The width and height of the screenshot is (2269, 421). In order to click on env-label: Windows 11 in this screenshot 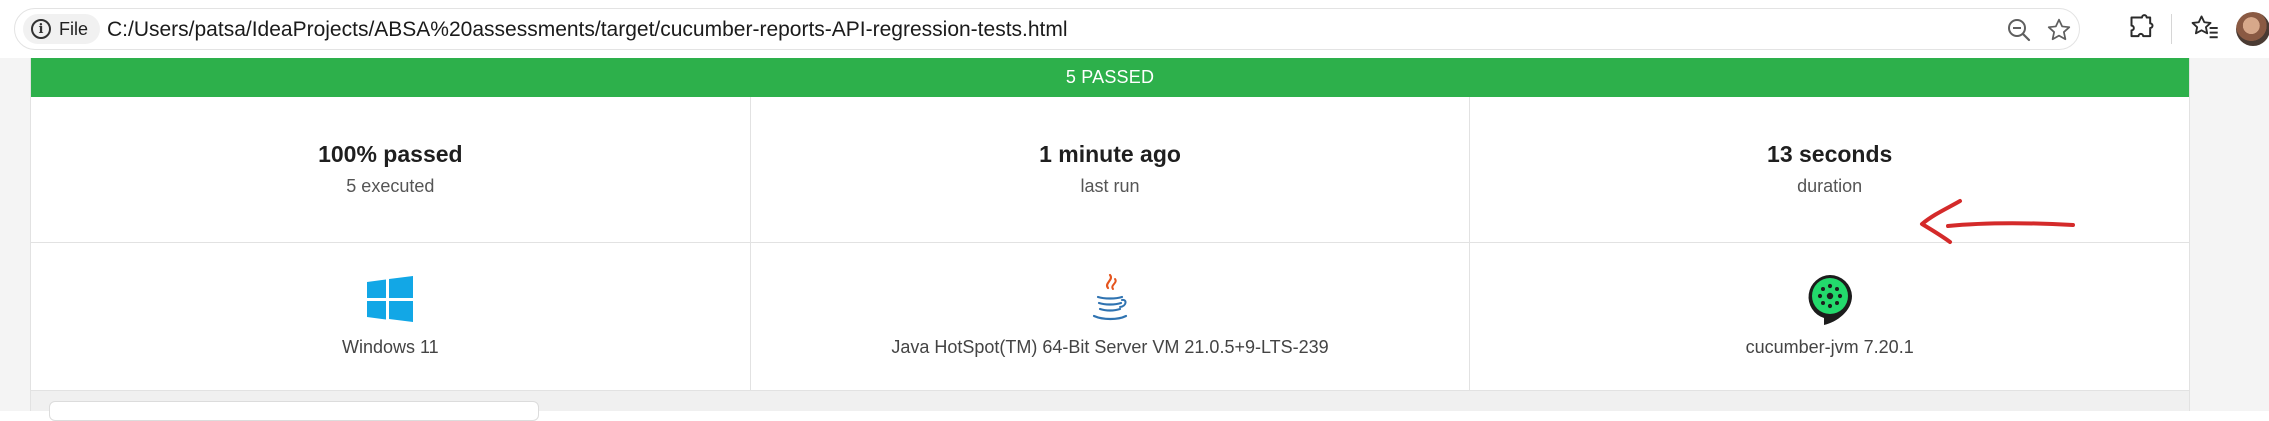, I will do `click(390, 347)`.